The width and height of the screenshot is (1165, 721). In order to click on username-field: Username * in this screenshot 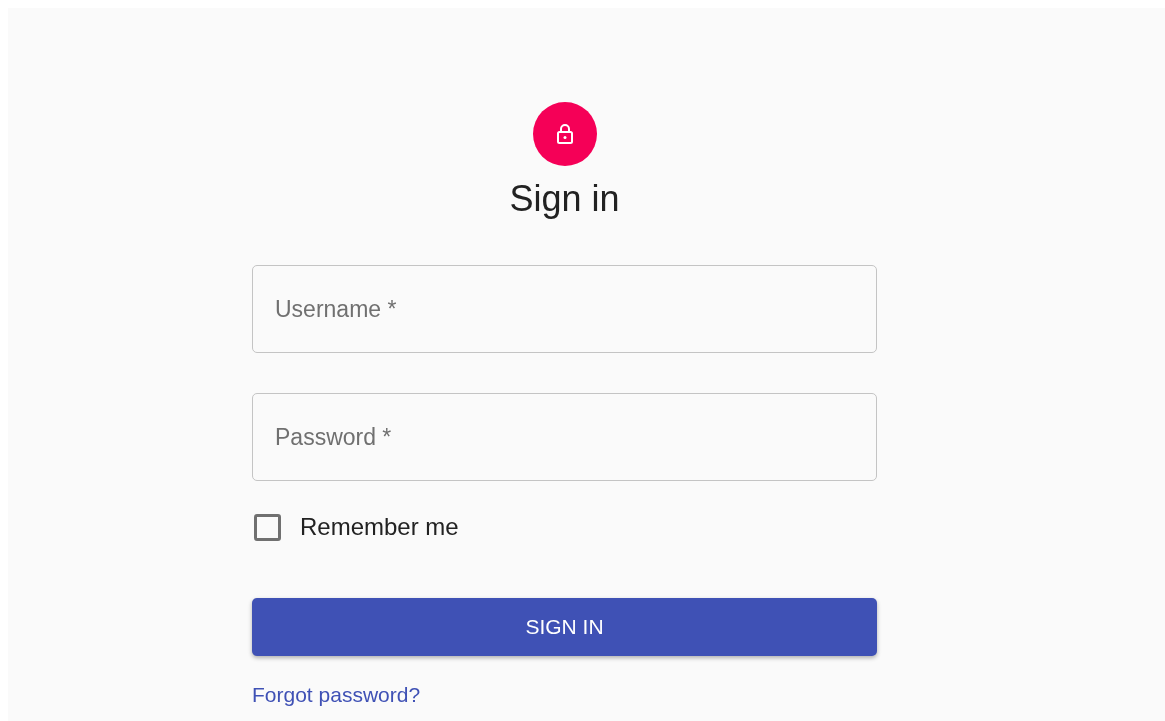, I will do `click(564, 309)`.